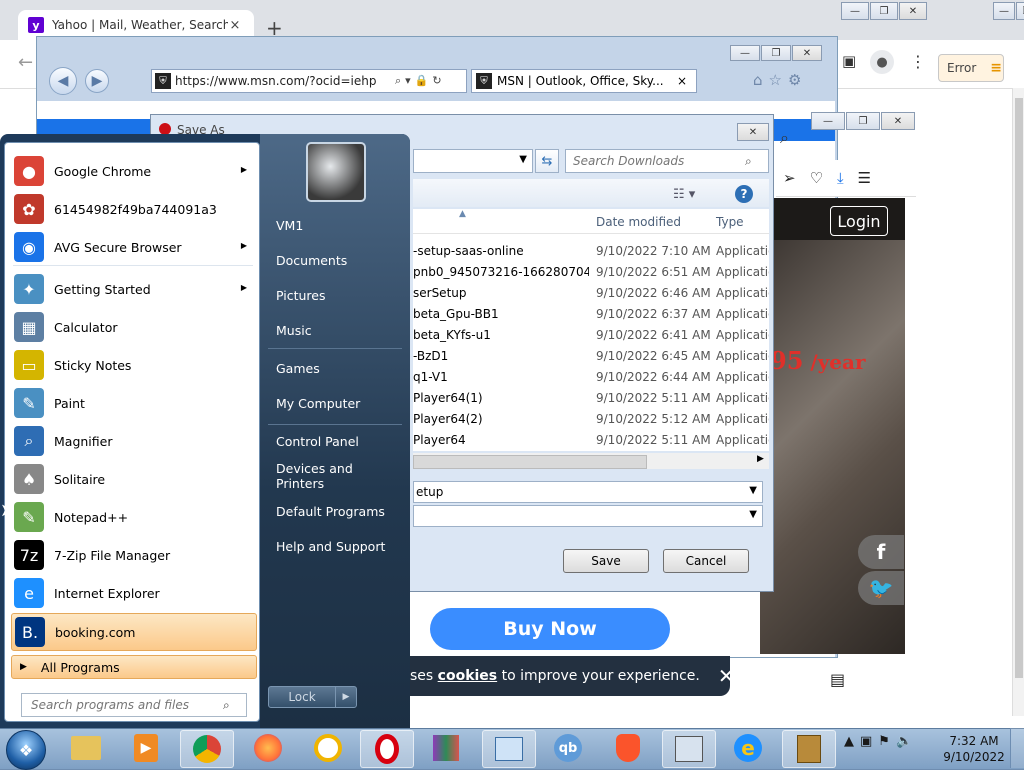  Describe the element at coordinates (25, 62) in the screenshot. I see `back-icon: ←` at that location.